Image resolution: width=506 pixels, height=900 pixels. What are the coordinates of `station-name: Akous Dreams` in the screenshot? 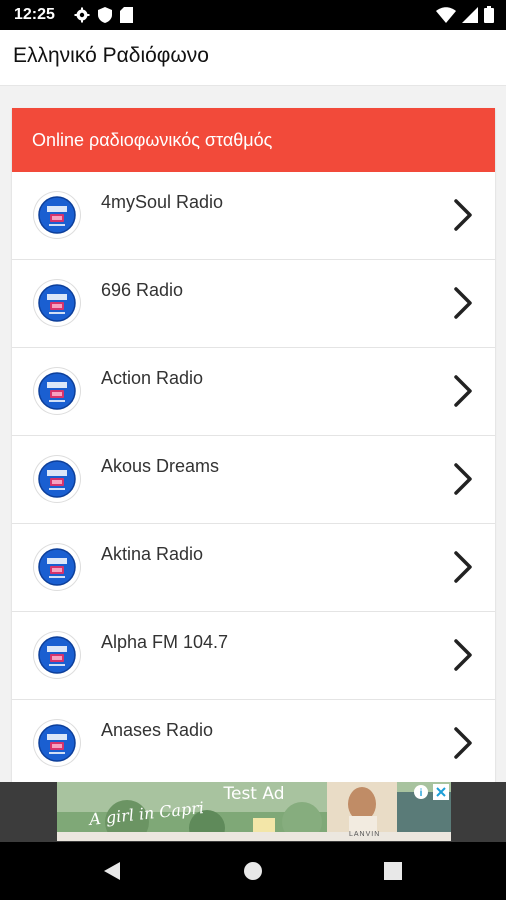 It's located at (160, 466).